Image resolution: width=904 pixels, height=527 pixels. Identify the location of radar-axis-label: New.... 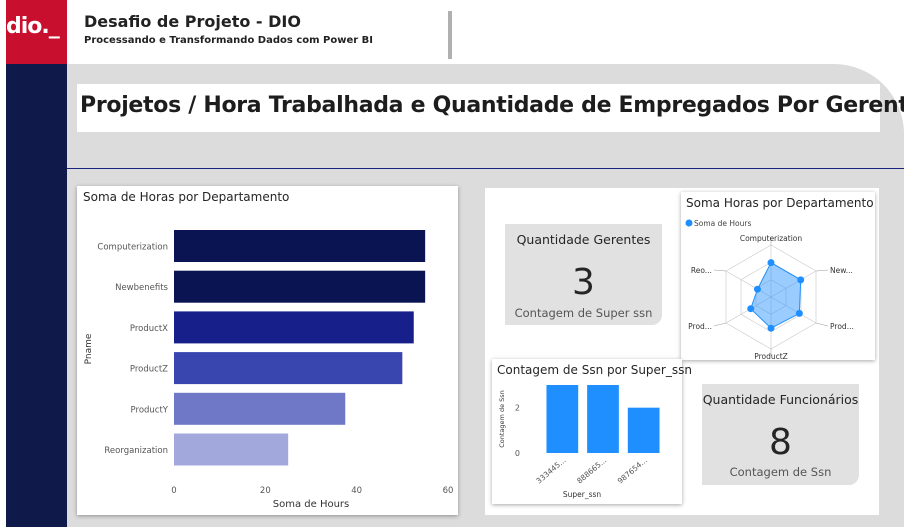
(841, 270).